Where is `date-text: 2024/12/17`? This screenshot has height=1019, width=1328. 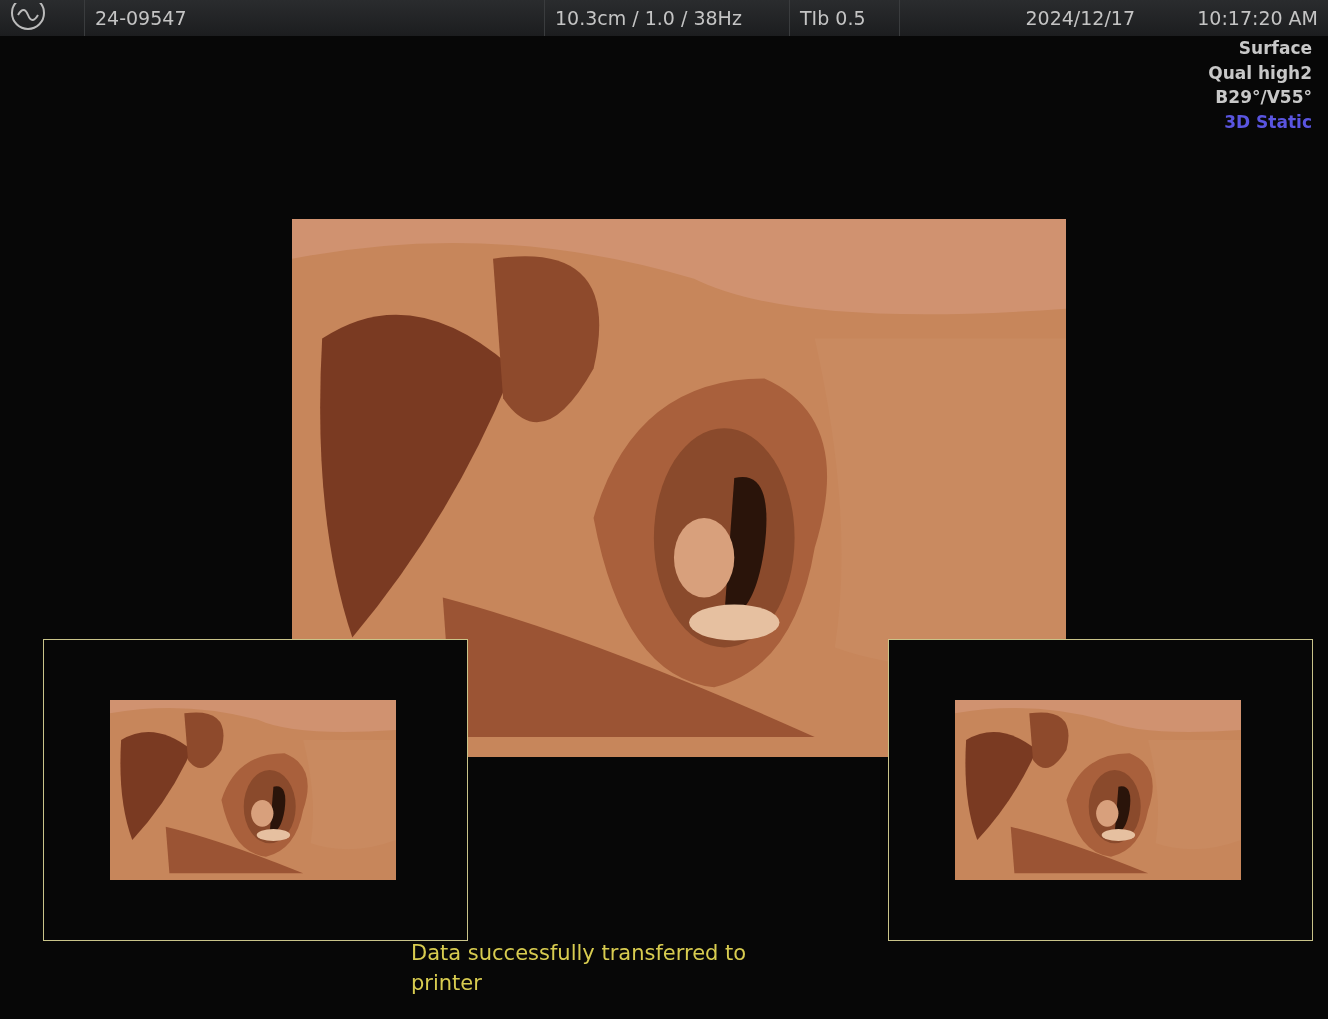
date-text: 2024/12/17 is located at coordinates (1080, 18).